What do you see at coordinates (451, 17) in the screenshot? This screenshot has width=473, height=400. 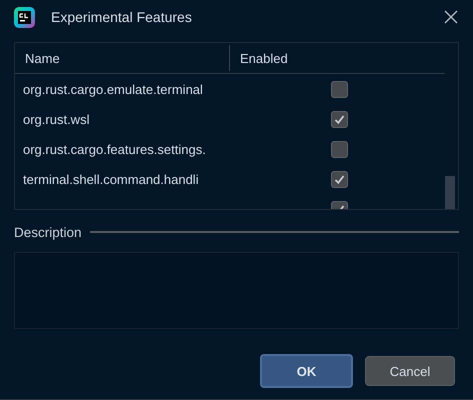 I see `close-icon` at bounding box center [451, 17].